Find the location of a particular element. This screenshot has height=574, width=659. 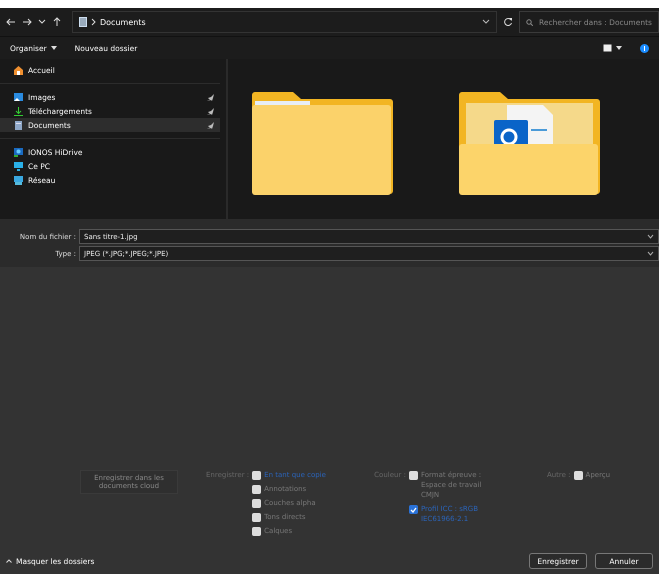

address-bar: Documents is located at coordinates (284, 22).